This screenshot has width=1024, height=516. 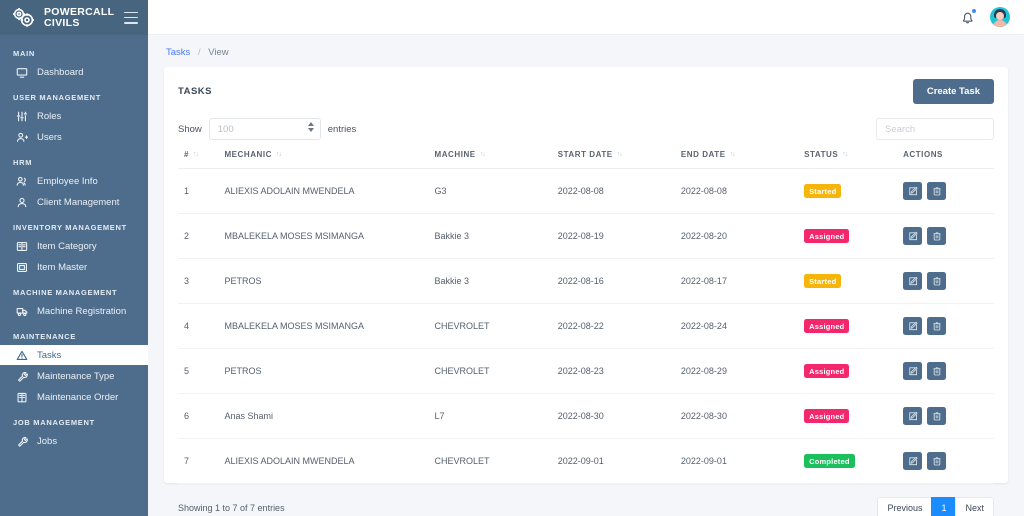 I want to click on column-header-machine: MACHINE ↑↓, so click(x=496, y=159).